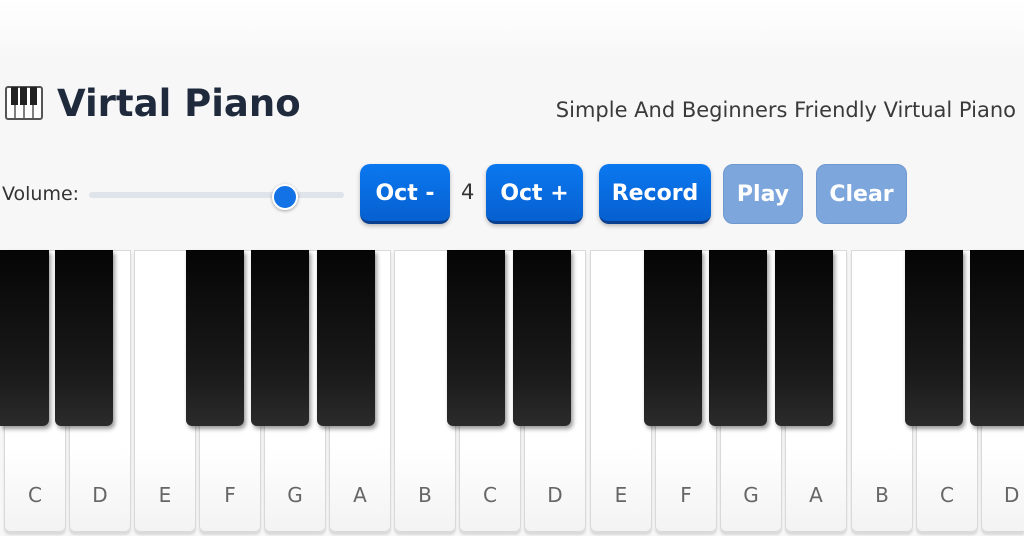  Describe the element at coordinates (621, 391) in the screenshot. I see `white-key: E` at that location.